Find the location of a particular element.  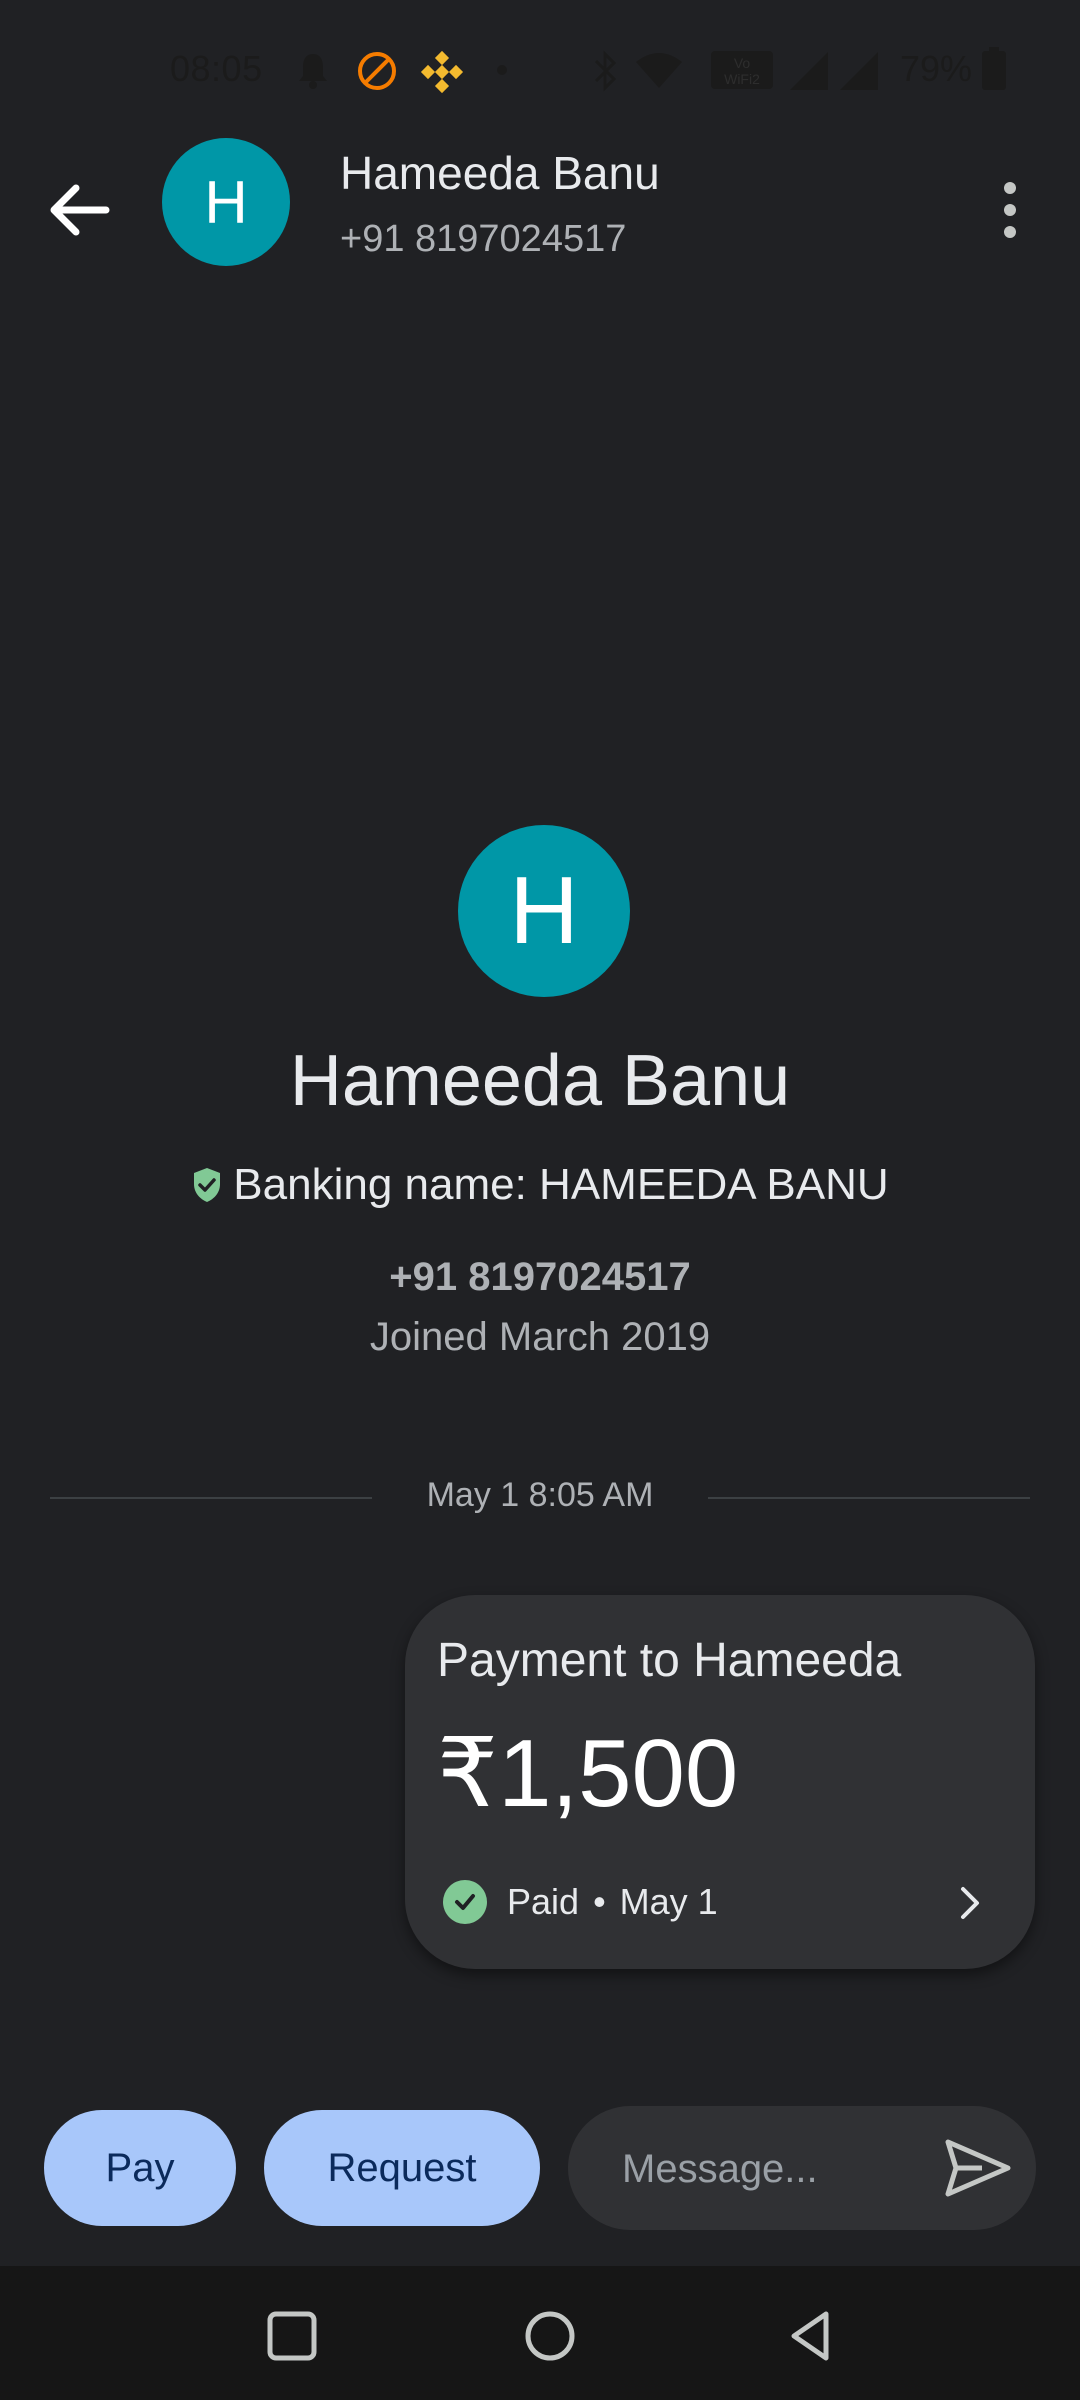

recents-square-icon is located at coordinates (292, 2336).